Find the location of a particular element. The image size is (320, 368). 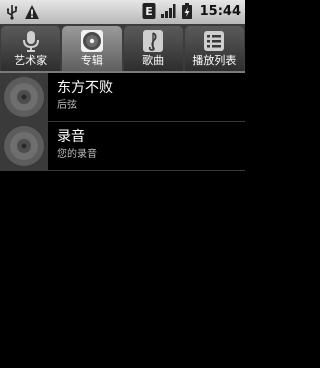

playlist-icon is located at coordinates (214, 41).